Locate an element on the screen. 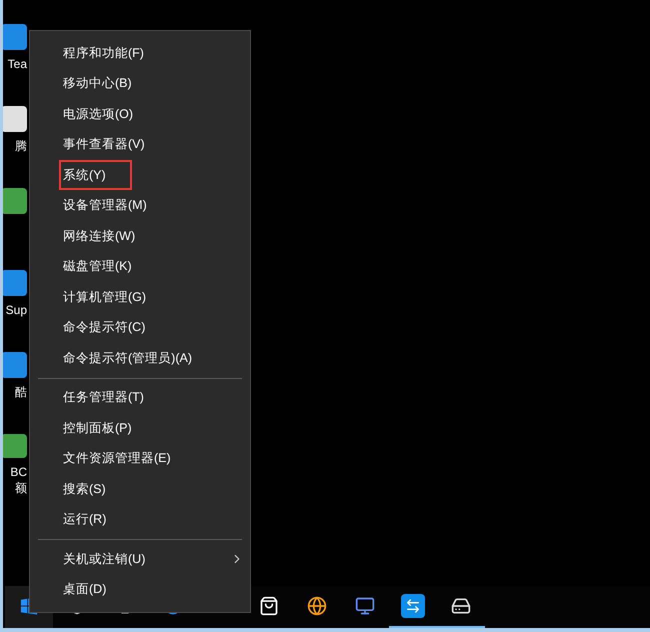 This screenshot has width=650, height=632. icon-label: Tea is located at coordinates (17, 64).